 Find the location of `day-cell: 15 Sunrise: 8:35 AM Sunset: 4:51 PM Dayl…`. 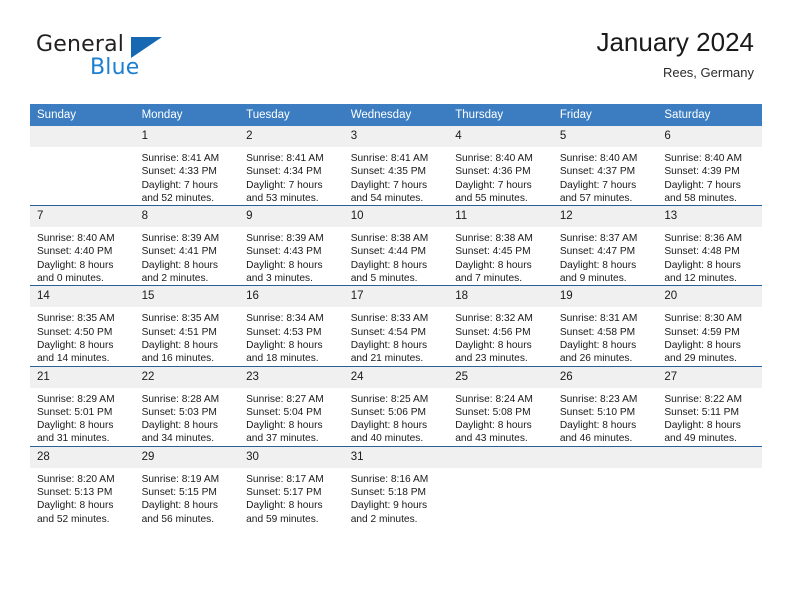

day-cell: 15 Sunrise: 8:35 AM Sunset: 4:51 PM Dayl… is located at coordinates (187, 326).